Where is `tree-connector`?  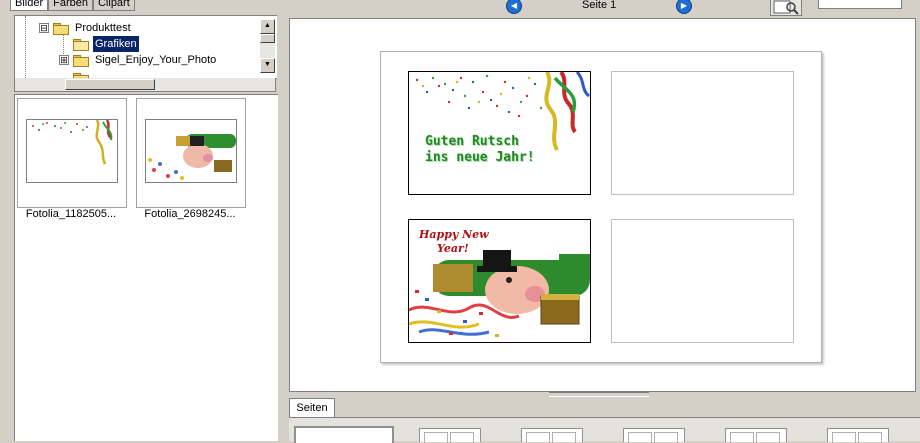 tree-connector is located at coordinates (25, 47).